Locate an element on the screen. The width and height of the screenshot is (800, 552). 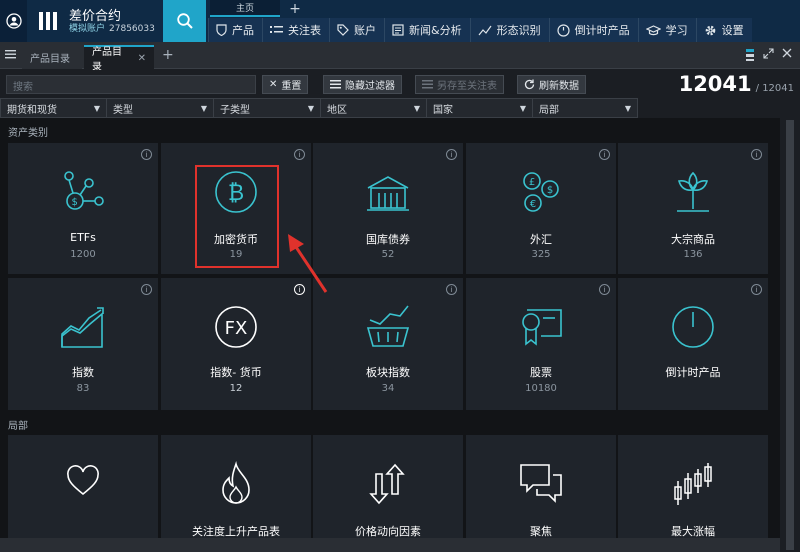
horizontal-scrollbar is located at coordinates (390, 545).